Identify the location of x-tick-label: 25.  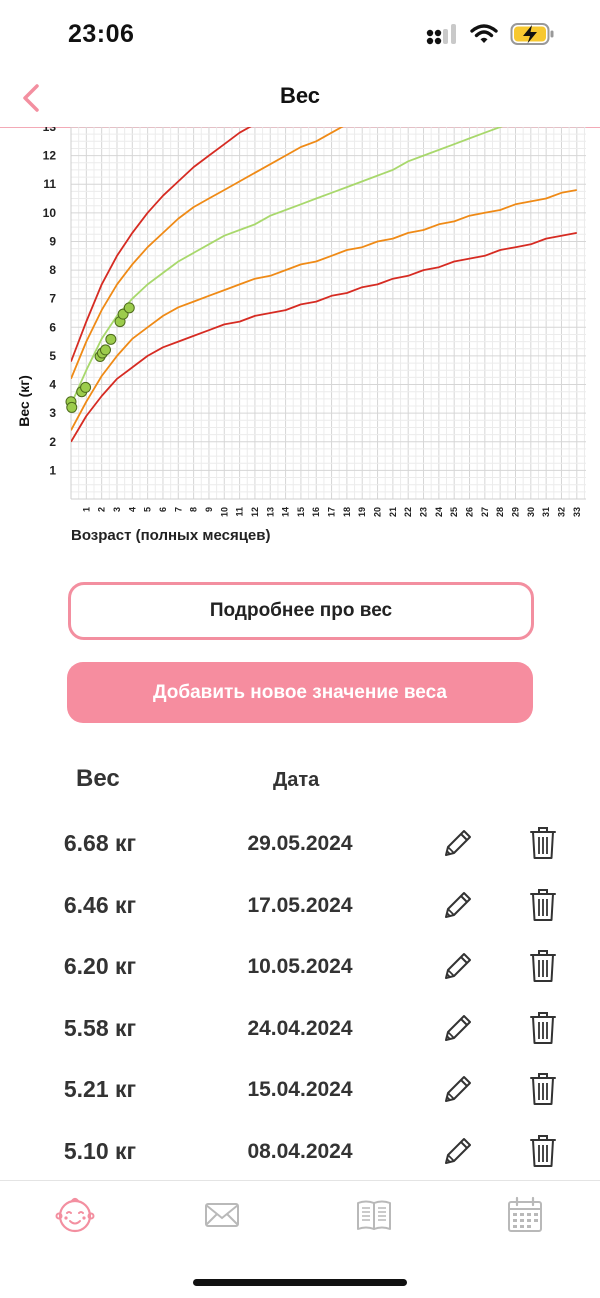
(454, 512).